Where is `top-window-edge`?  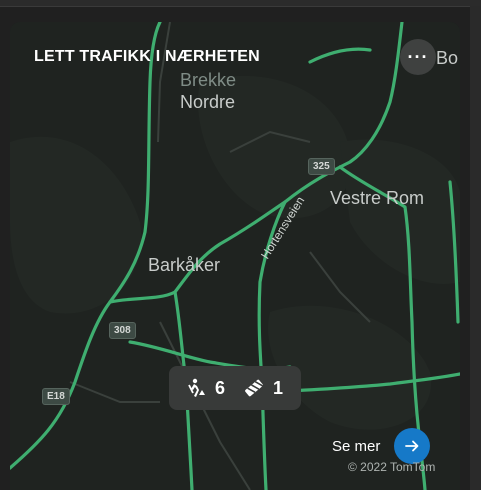
top-window-edge is located at coordinates (240, 3).